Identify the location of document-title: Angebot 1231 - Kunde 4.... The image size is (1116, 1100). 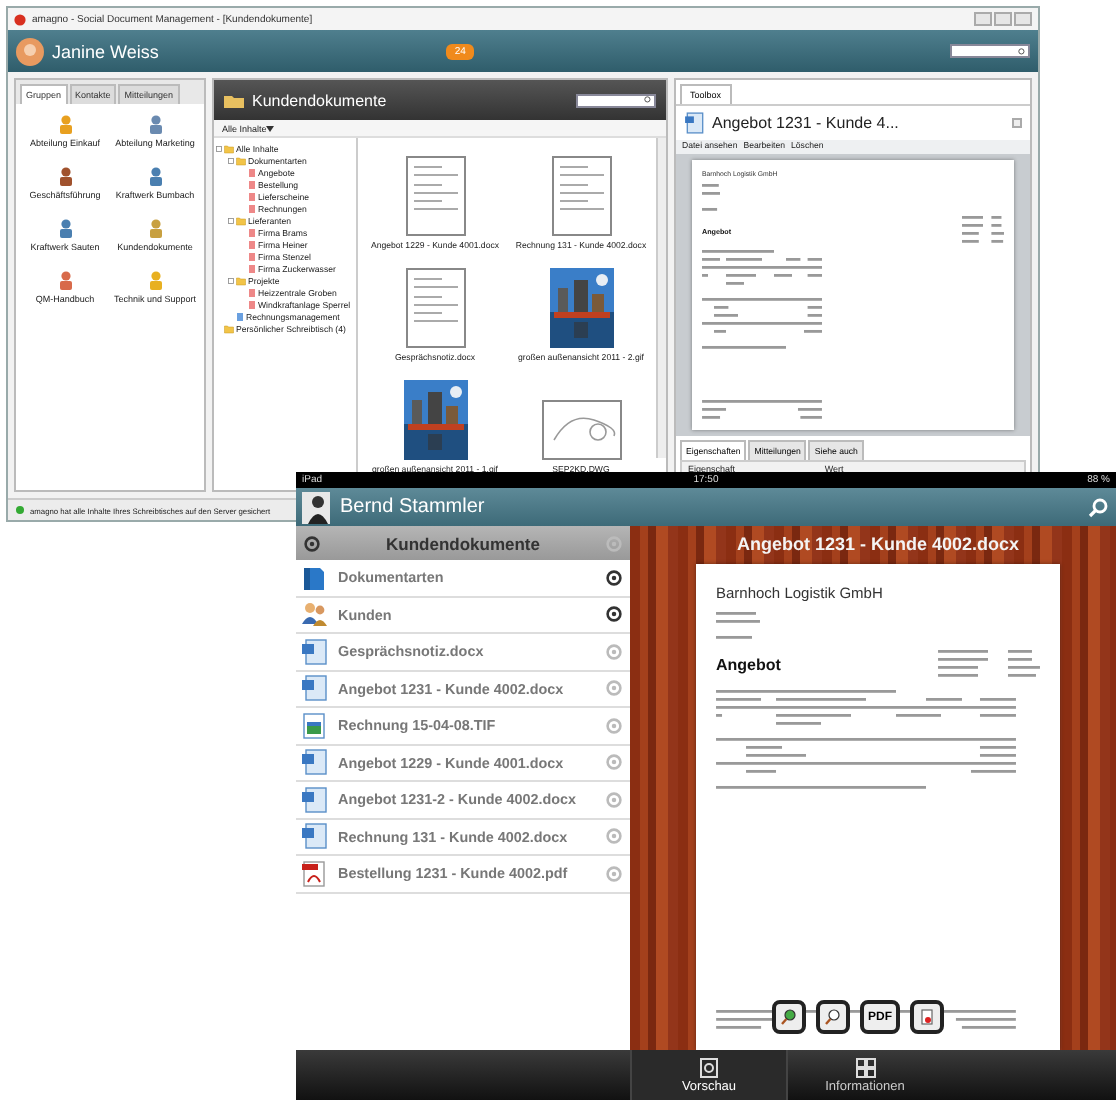
(805, 123).